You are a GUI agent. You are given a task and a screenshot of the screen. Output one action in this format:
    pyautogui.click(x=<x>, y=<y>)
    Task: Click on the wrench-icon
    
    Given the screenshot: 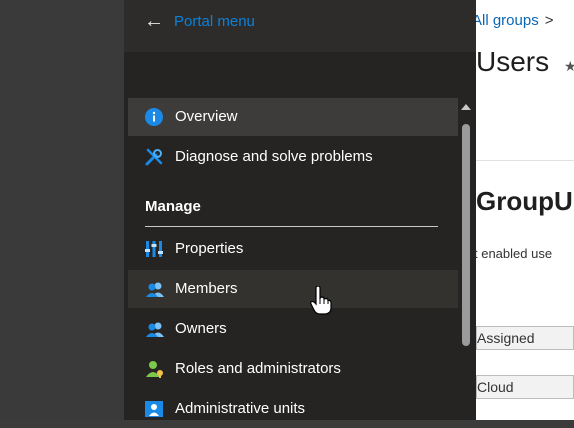 What is the action you would take?
    pyautogui.click(x=154, y=157)
    